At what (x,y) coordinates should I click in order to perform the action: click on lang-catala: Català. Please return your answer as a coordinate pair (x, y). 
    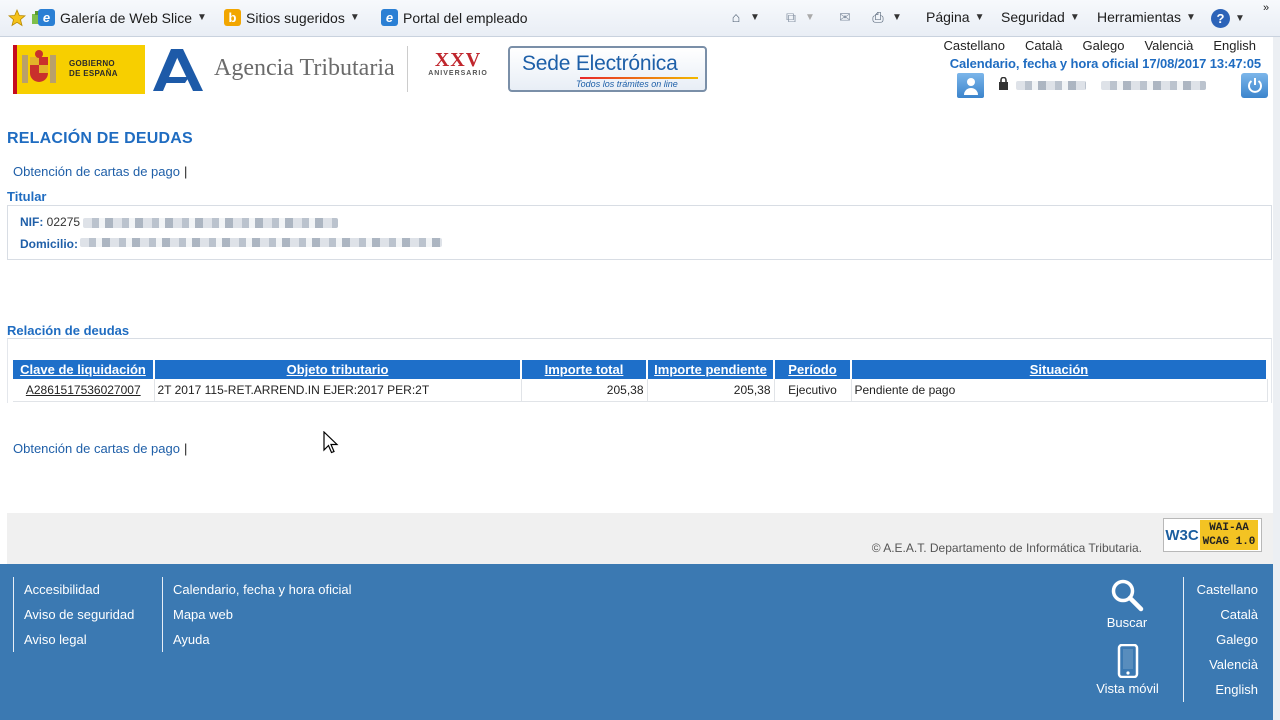
    Looking at the image, I should click on (1044, 45).